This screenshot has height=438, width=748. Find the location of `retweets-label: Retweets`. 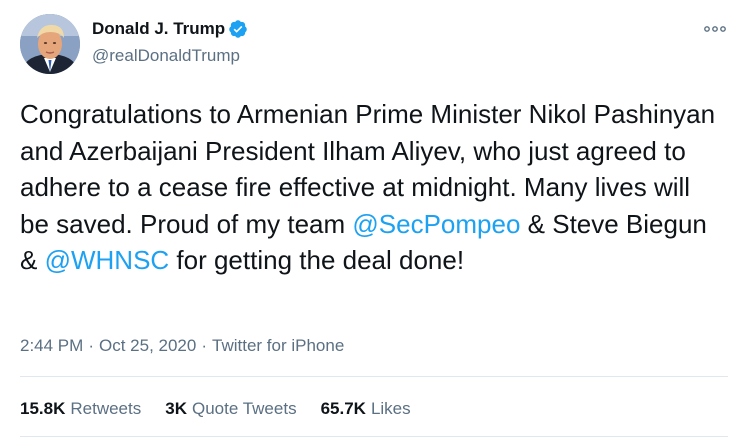

retweets-label: Retweets is located at coordinates (106, 408).